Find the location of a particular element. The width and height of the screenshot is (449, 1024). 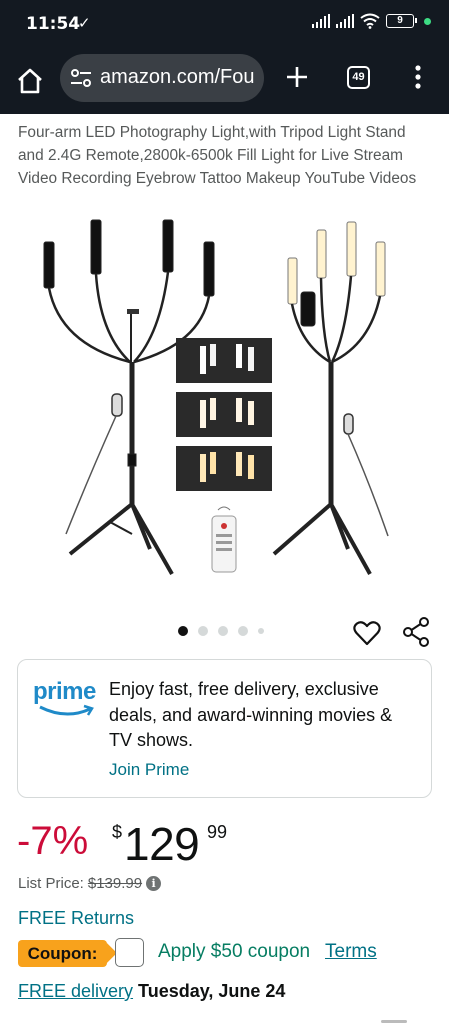

price-fraction: 99 is located at coordinates (217, 832).